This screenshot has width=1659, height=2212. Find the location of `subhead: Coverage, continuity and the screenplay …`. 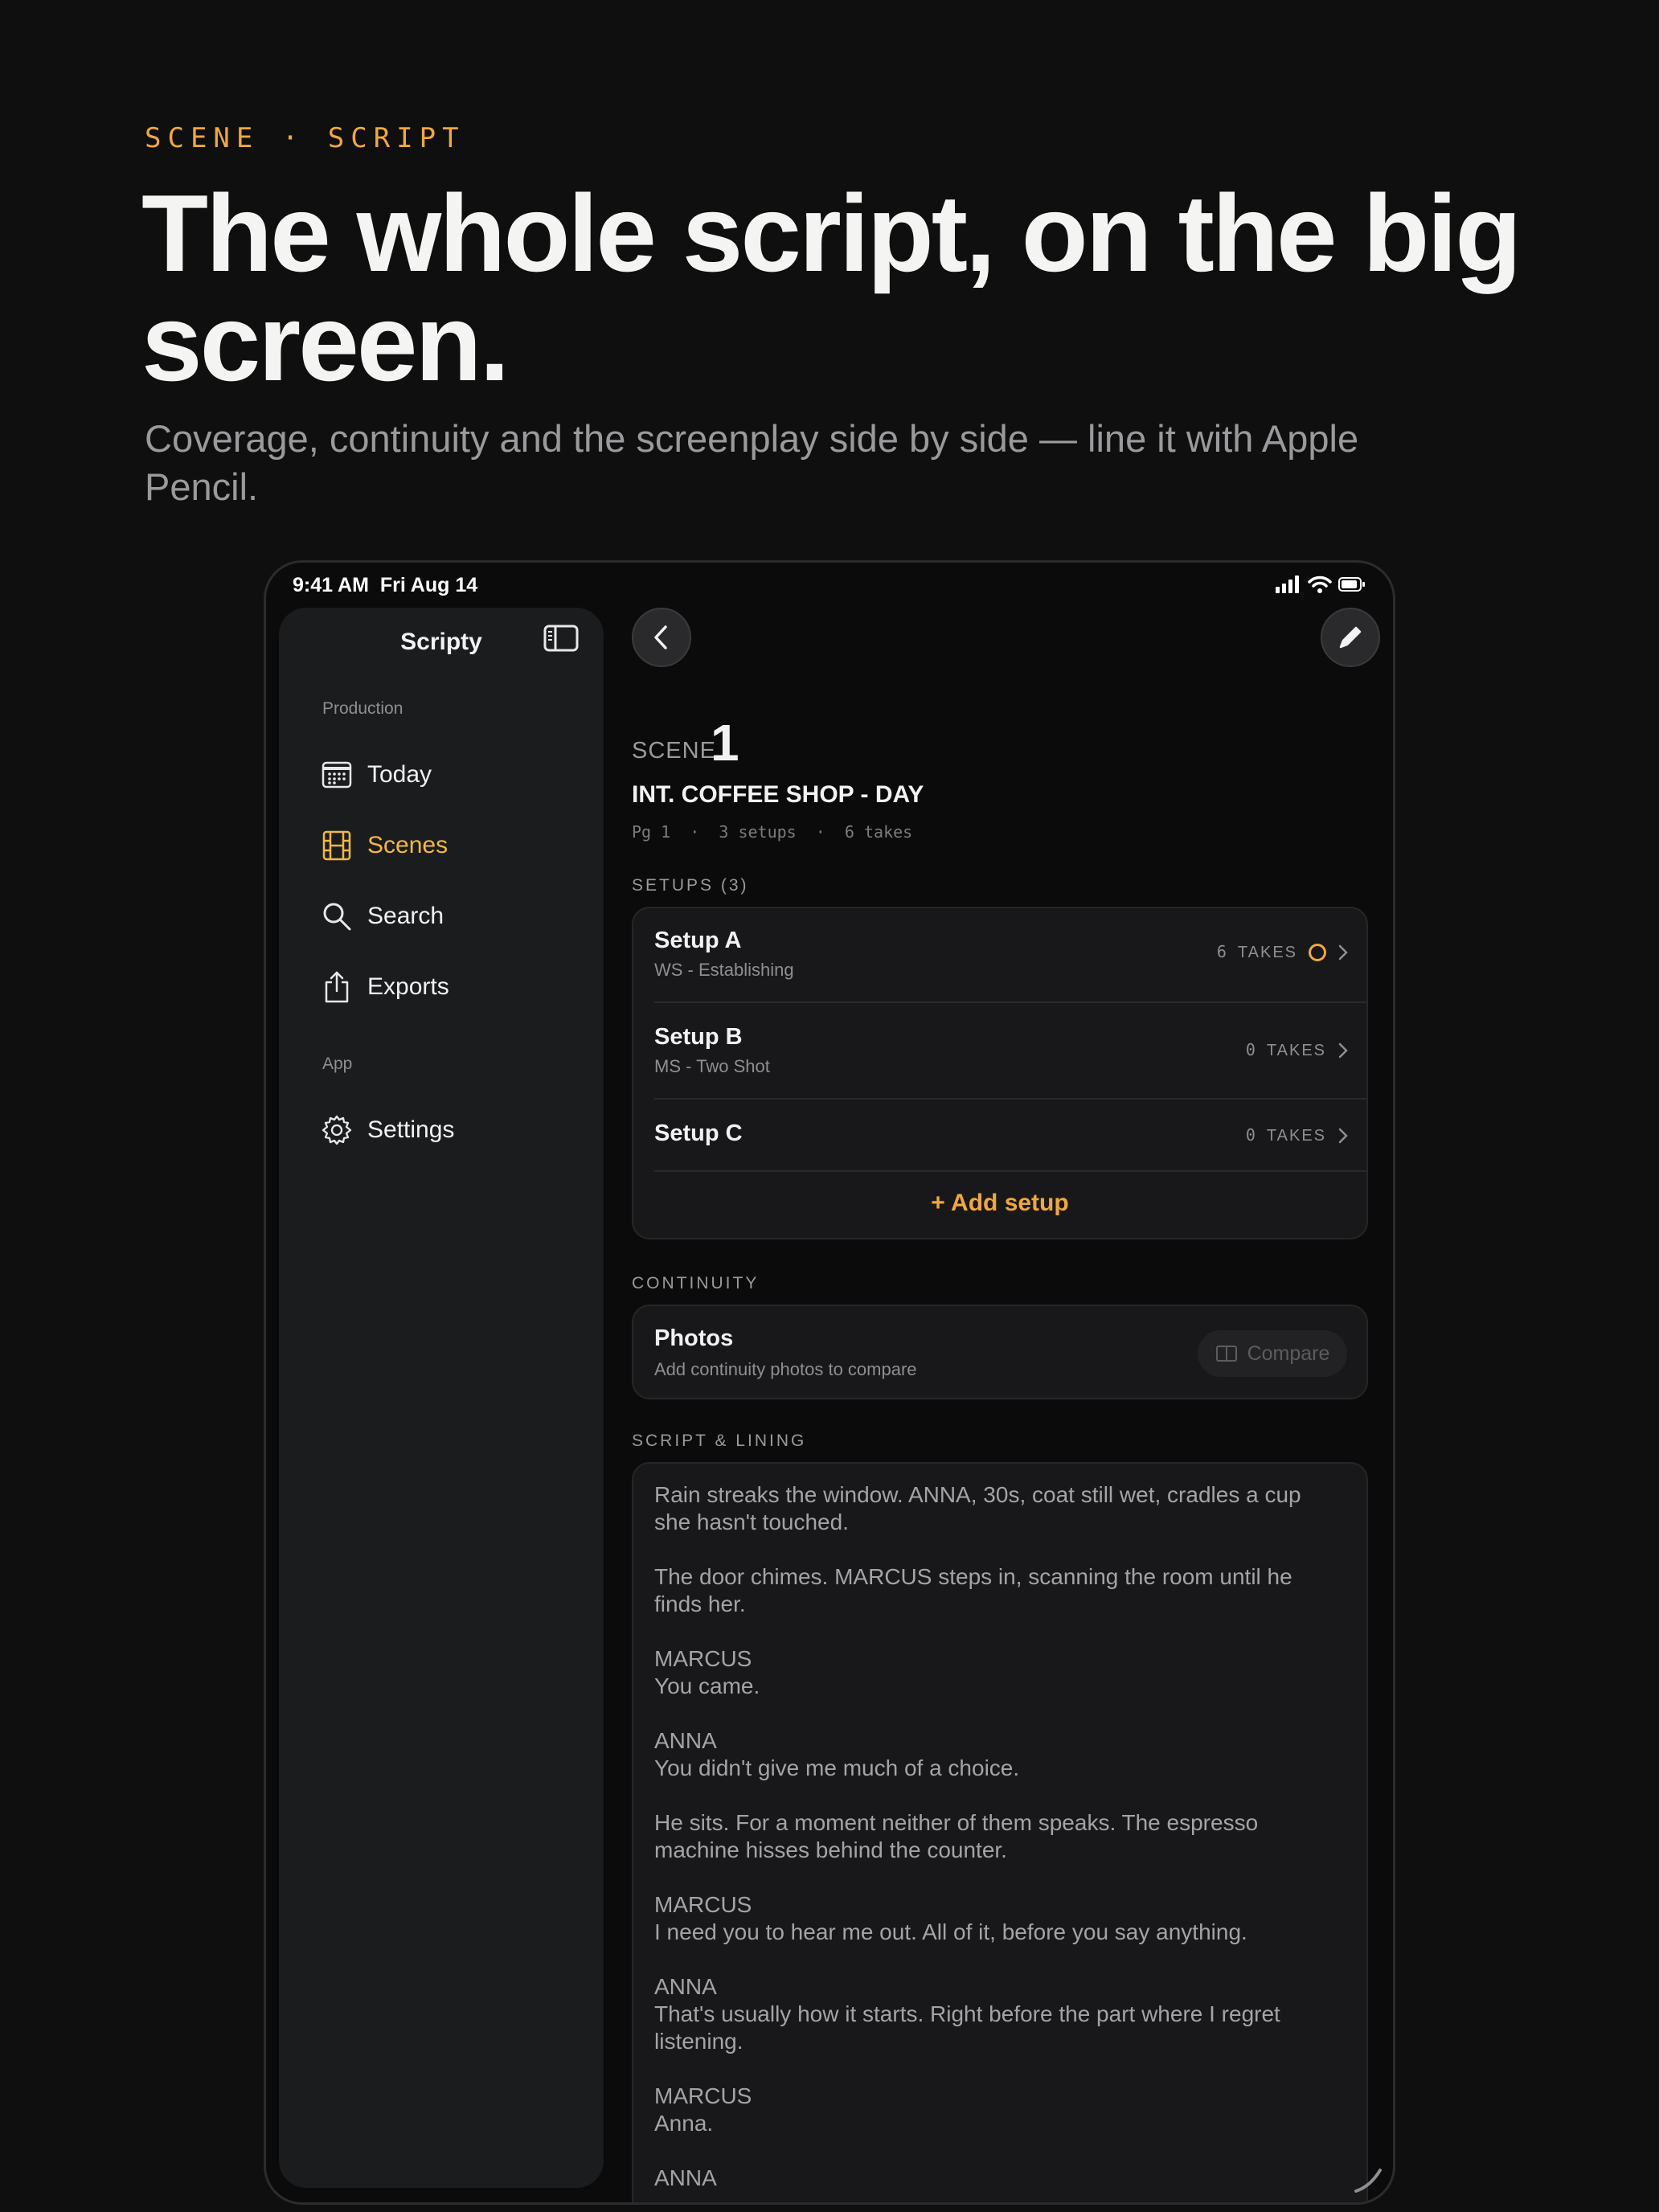

subhead: Coverage, continuity and the screenplay … is located at coordinates (752, 463).